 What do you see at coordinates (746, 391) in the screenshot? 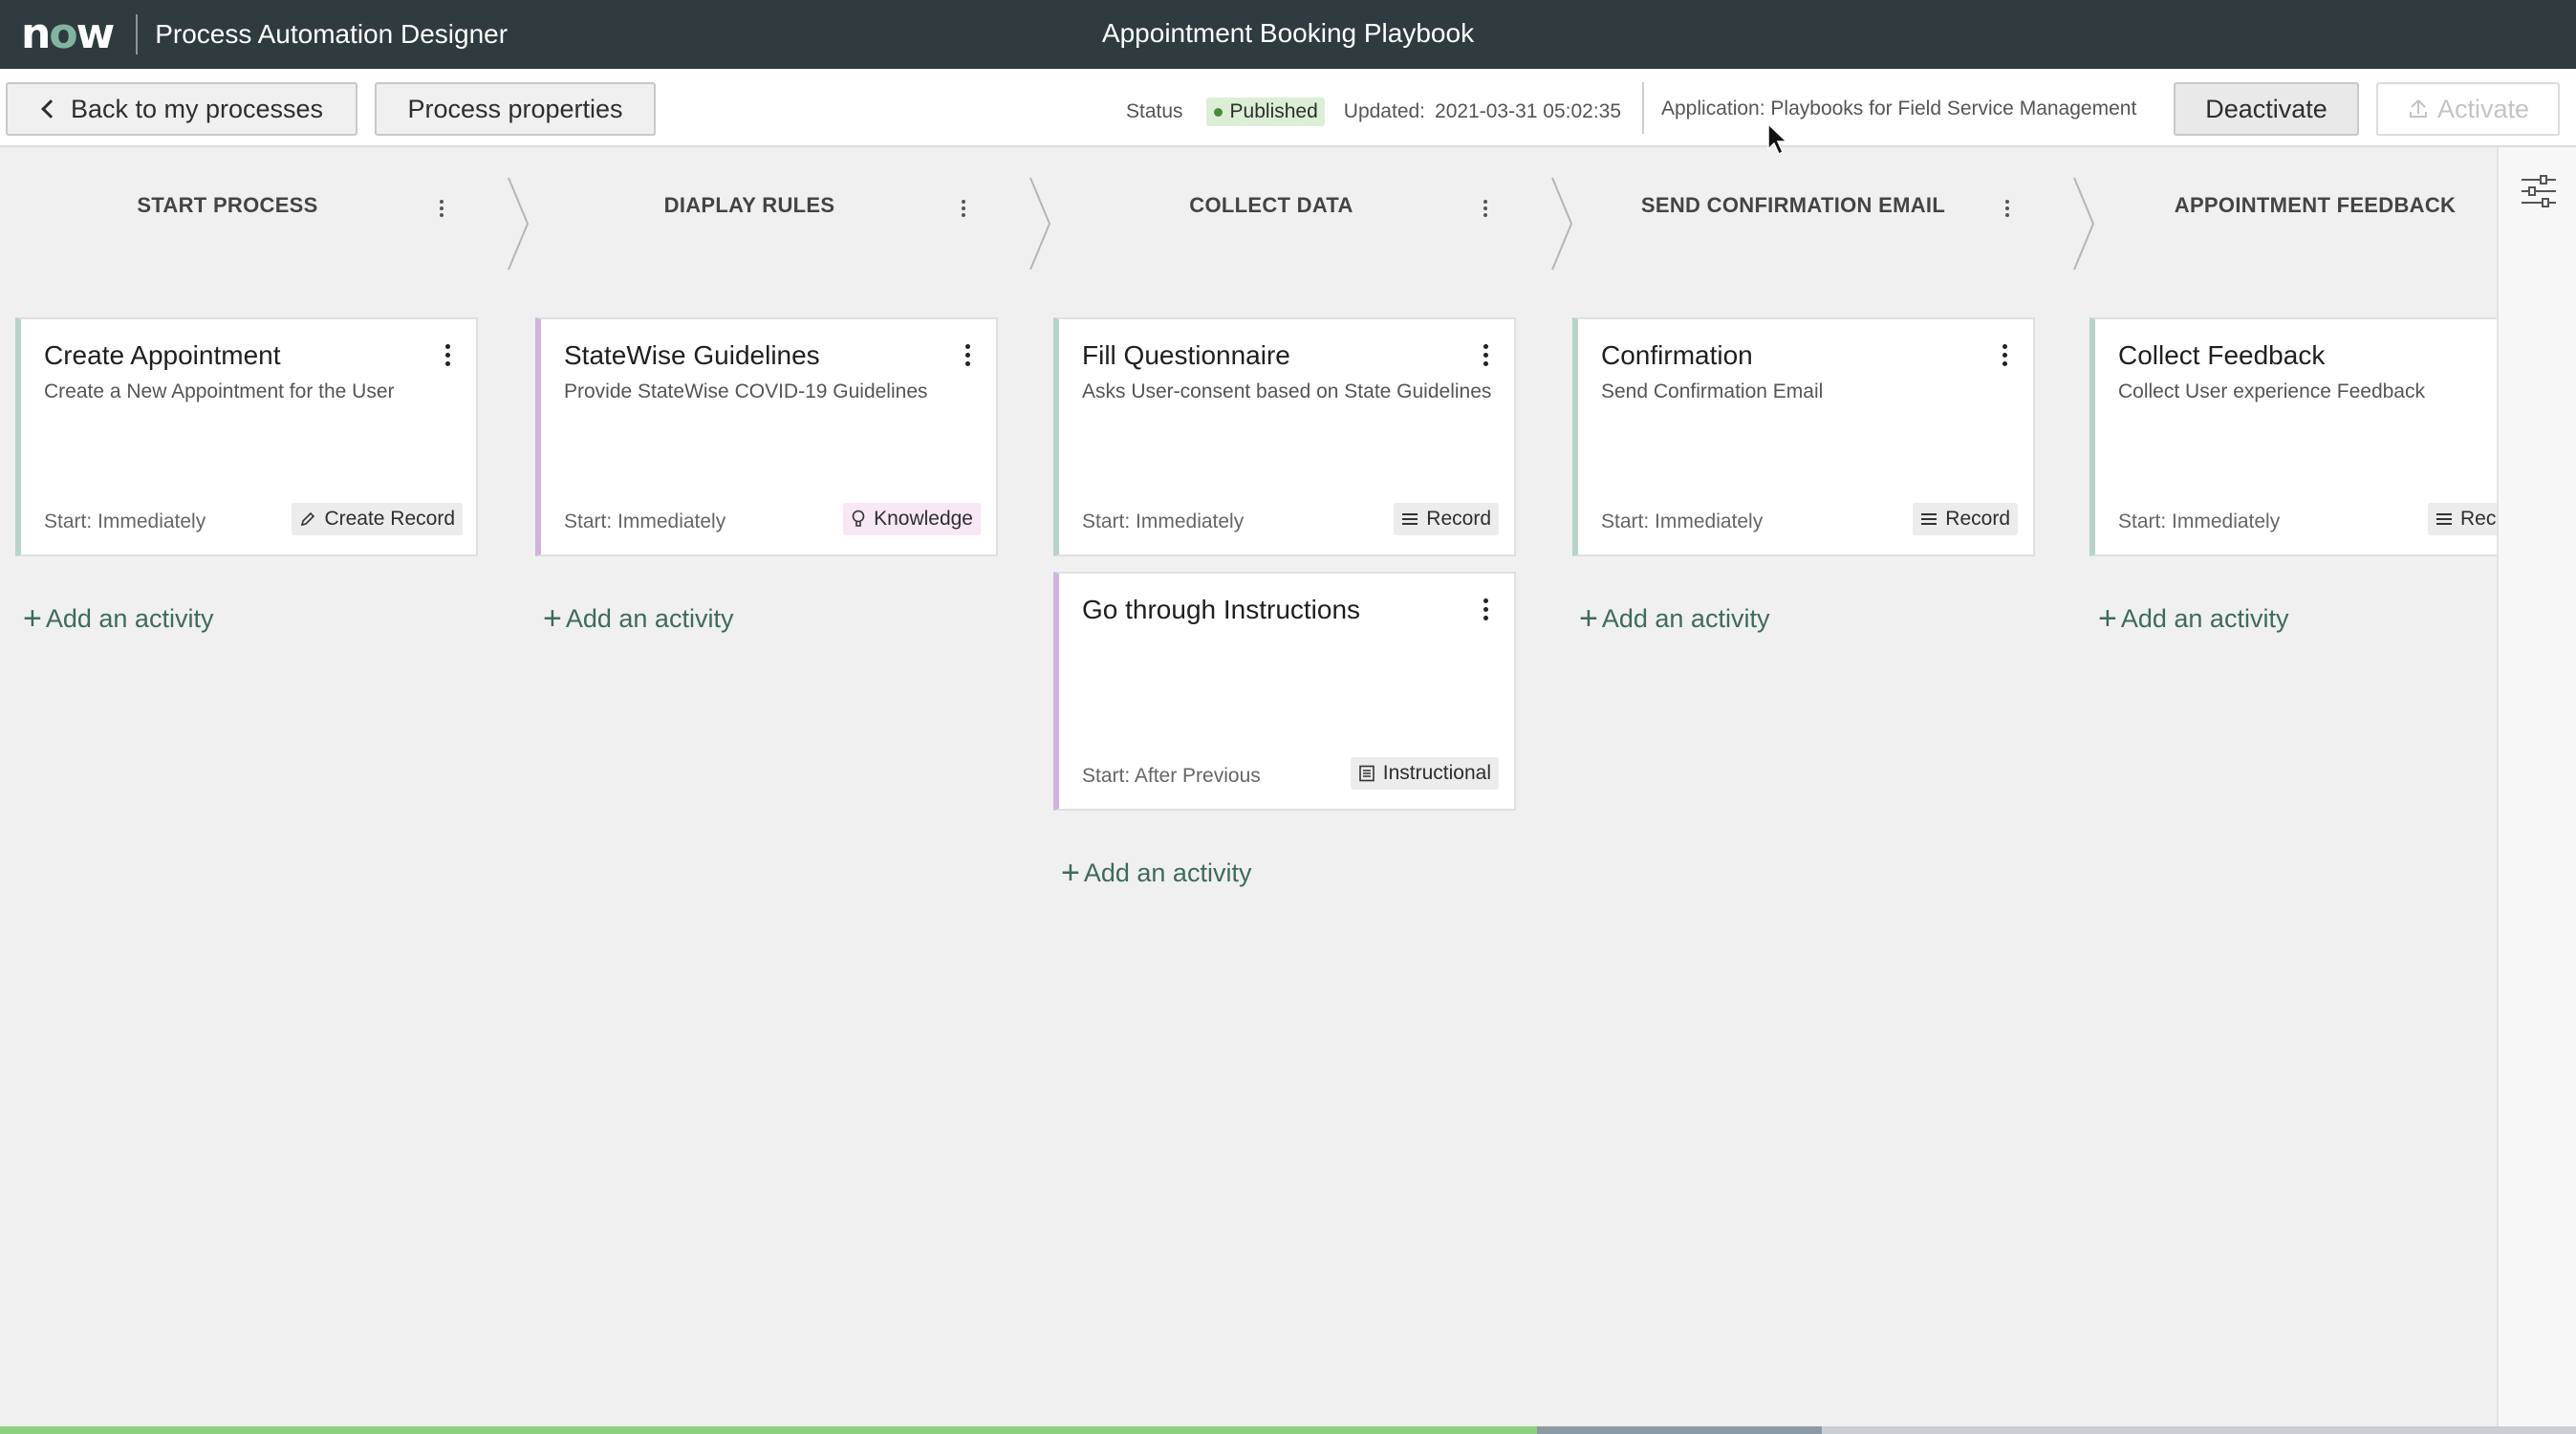
I see `card-description: Provide StateWise COVID-19 Guidelines` at bounding box center [746, 391].